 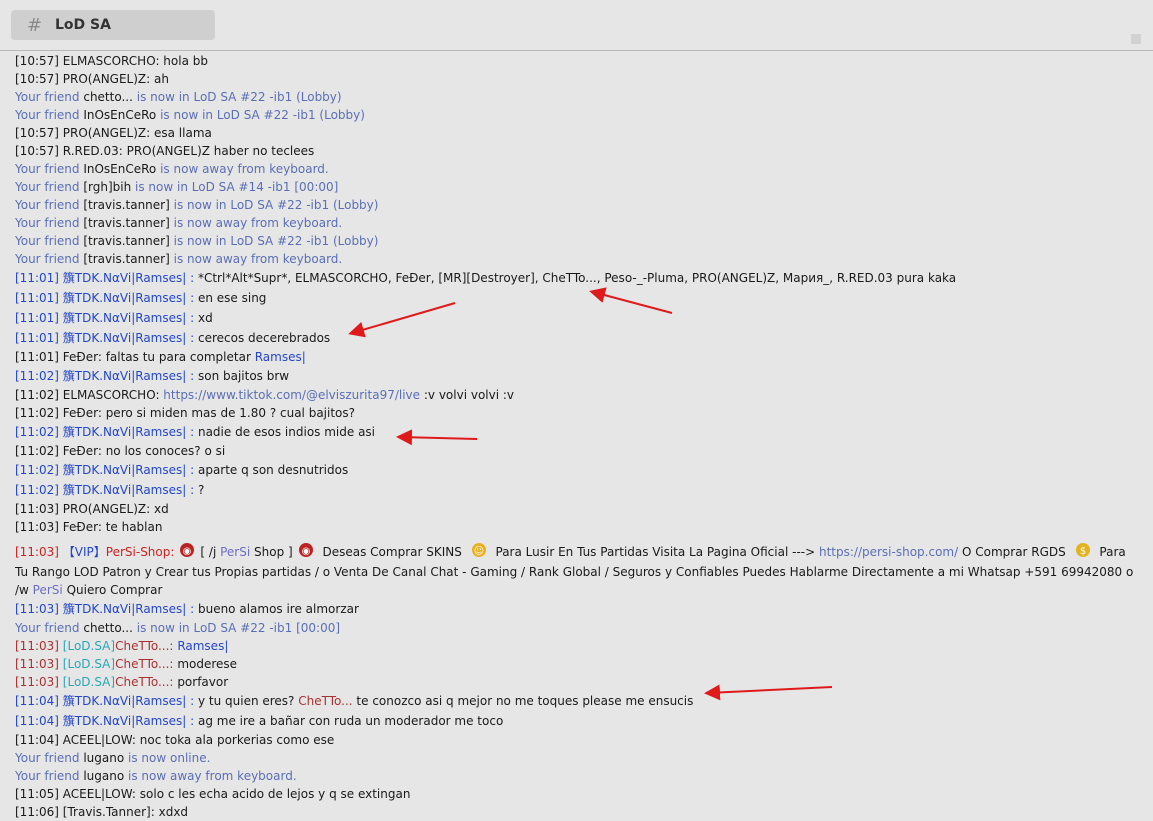 What do you see at coordinates (1136, 39) in the screenshot?
I see `scrollbar-corner` at bounding box center [1136, 39].